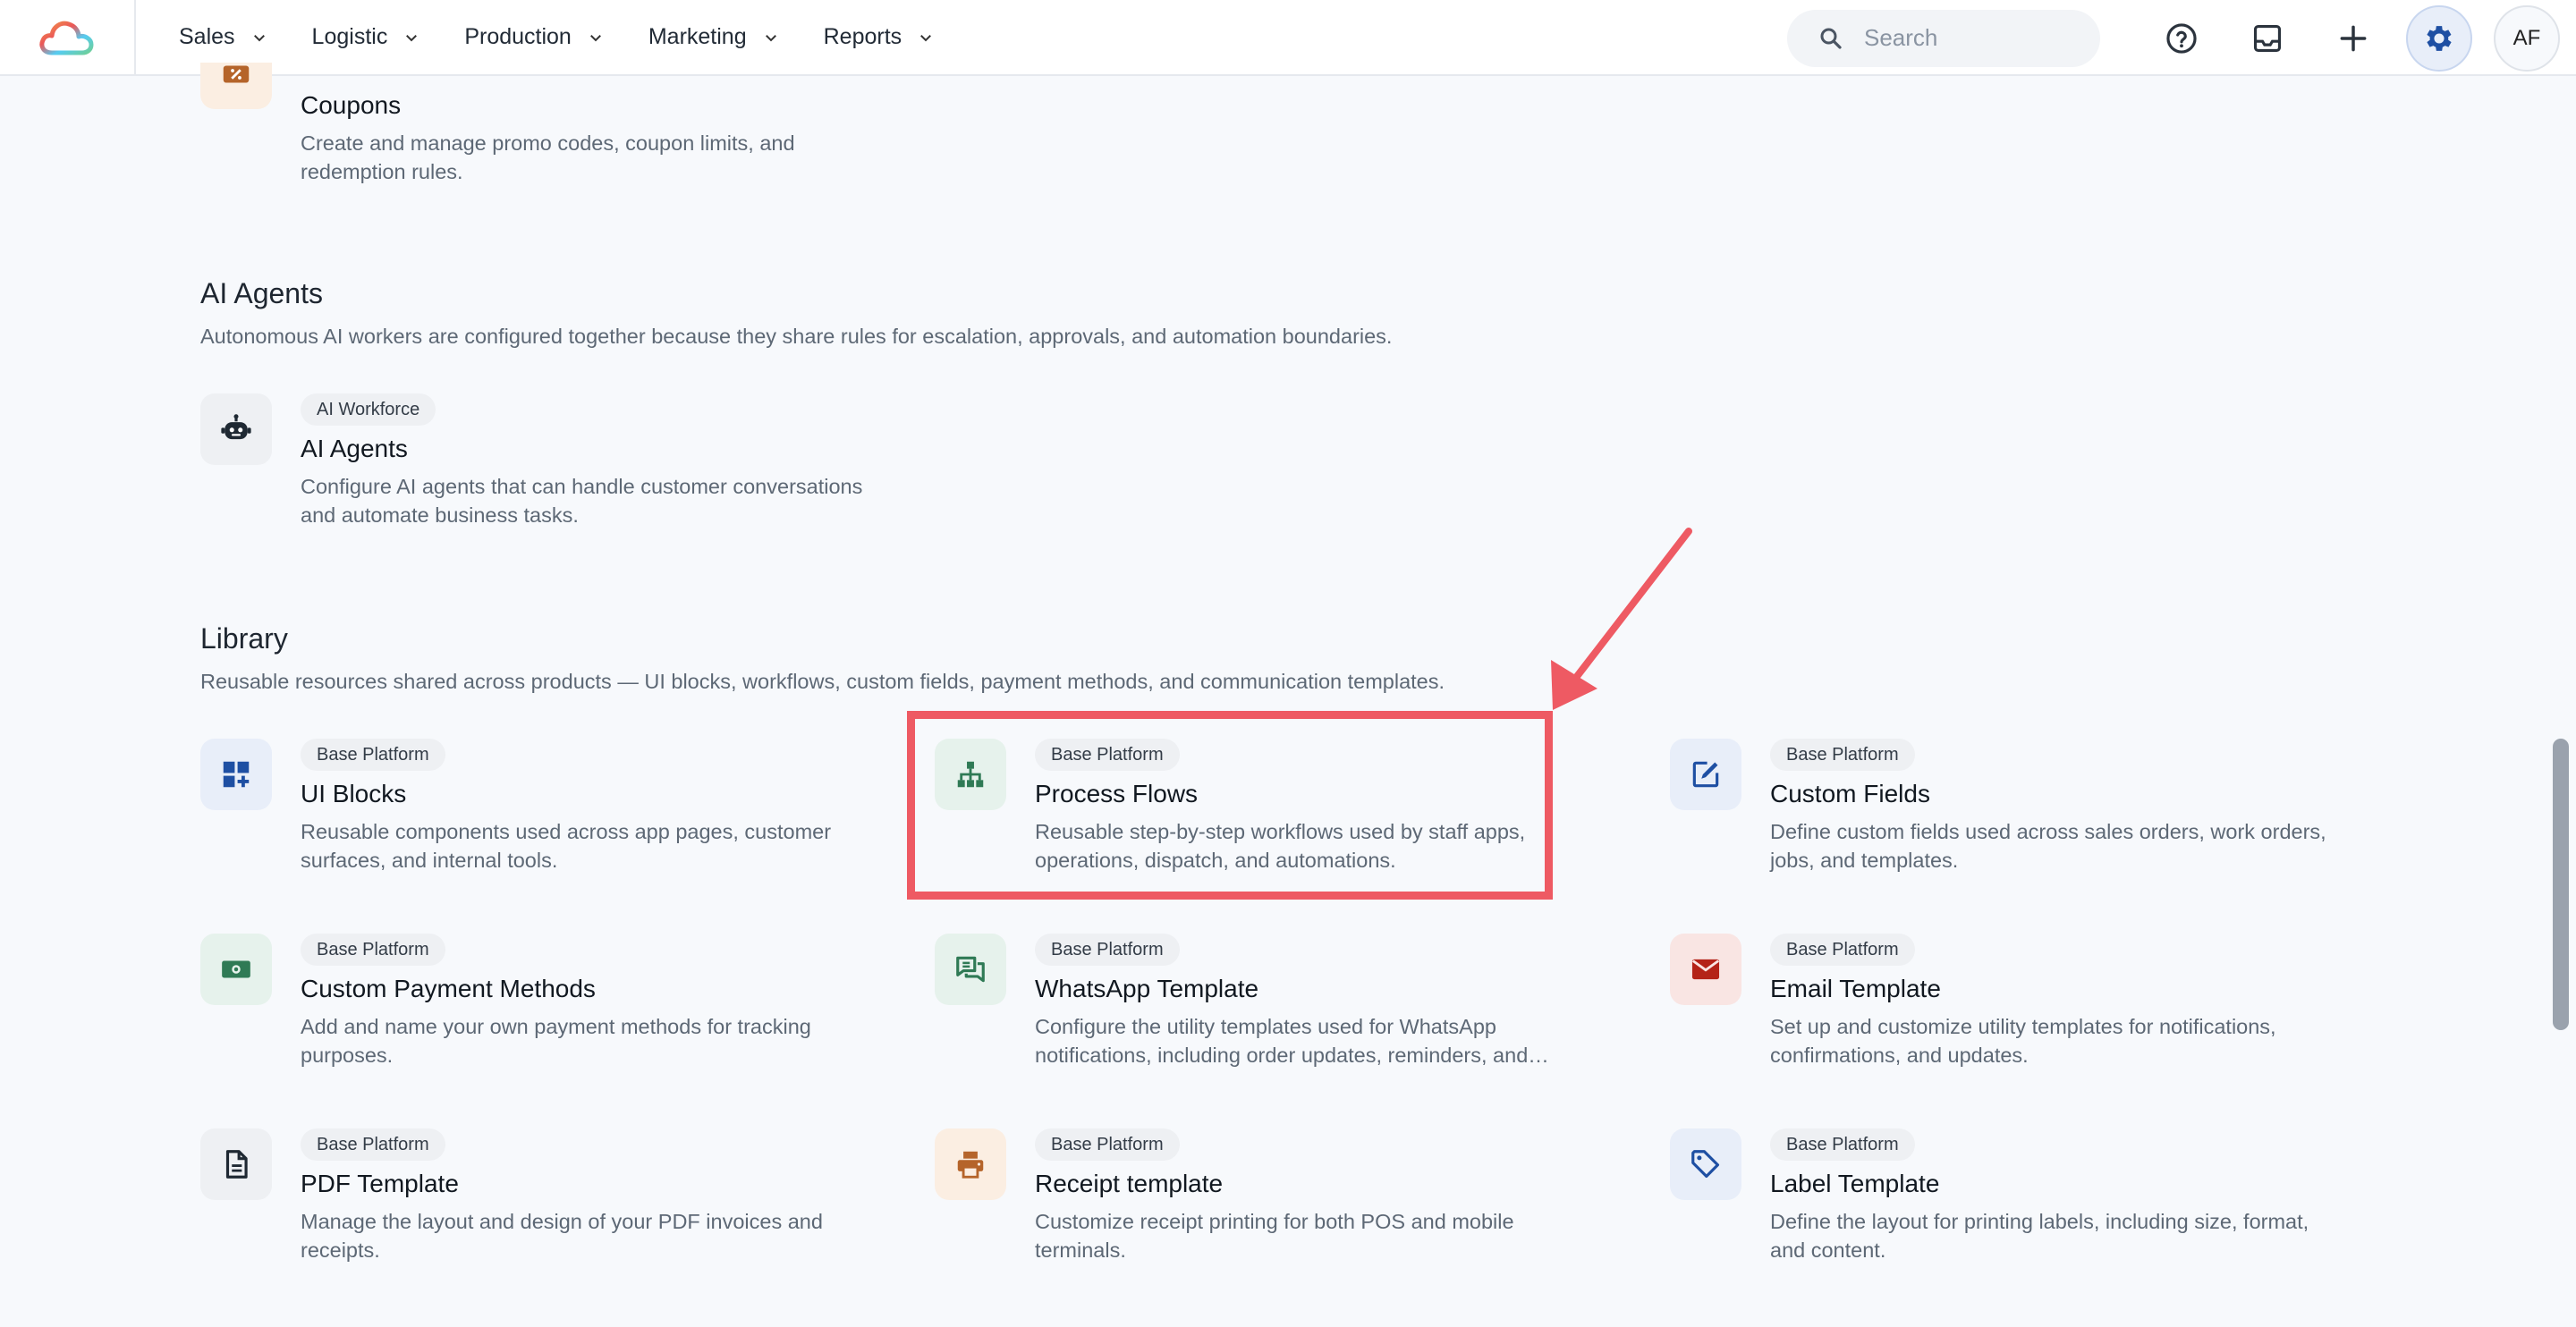 The height and width of the screenshot is (1327, 2576). What do you see at coordinates (1831, 38) in the screenshot?
I see `search-icon` at bounding box center [1831, 38].